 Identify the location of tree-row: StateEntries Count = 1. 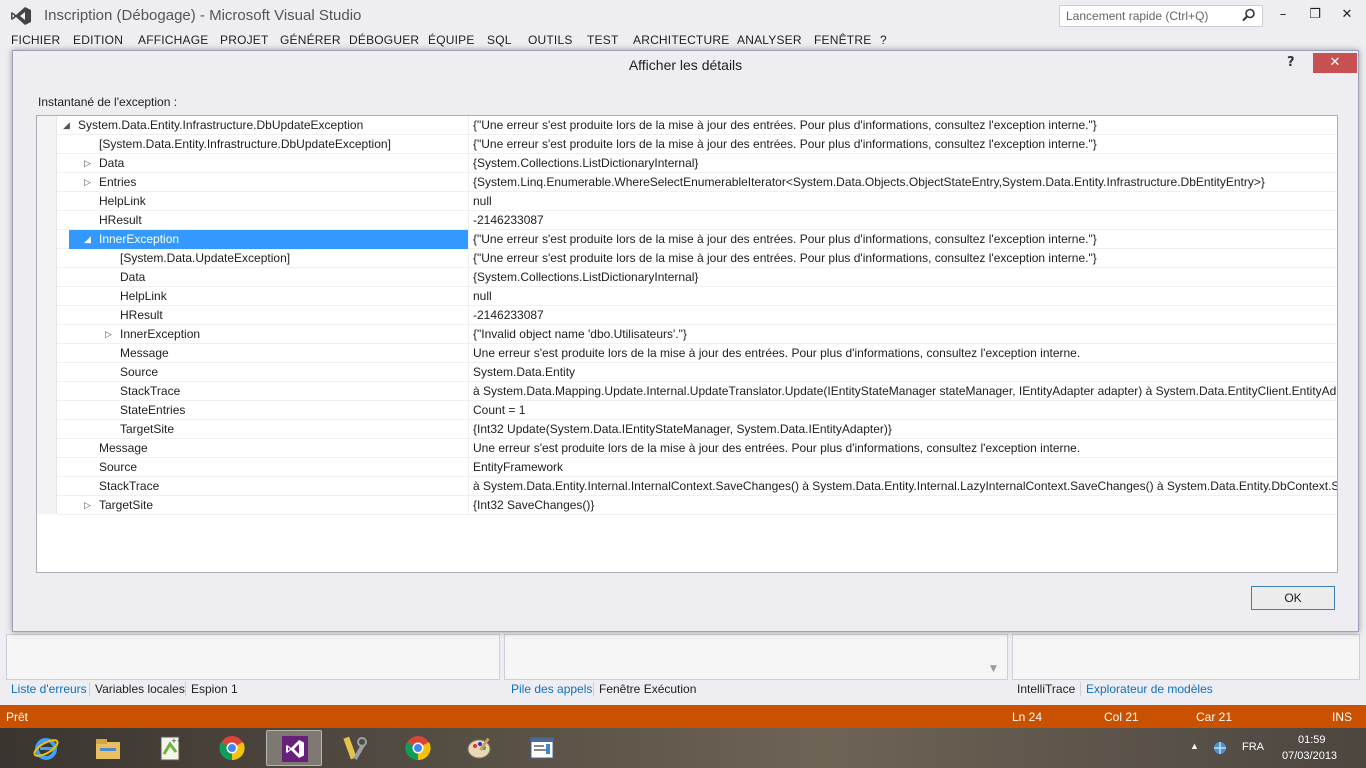
(697, 410).